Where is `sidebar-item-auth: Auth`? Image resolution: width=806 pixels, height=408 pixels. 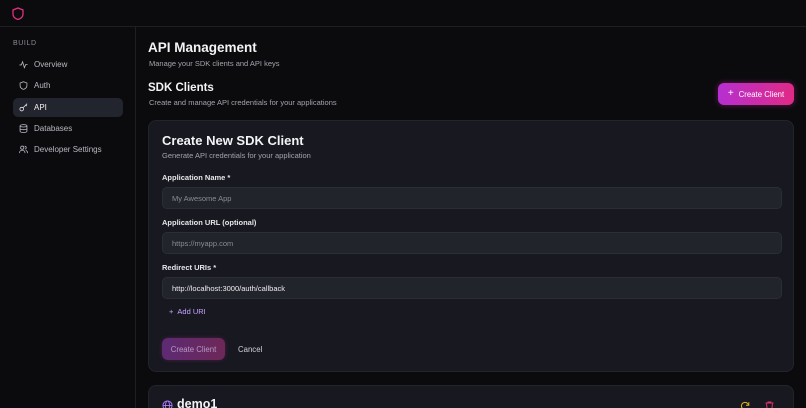 sidebar-item-auth: Auth is located at coordinates (68, 85).